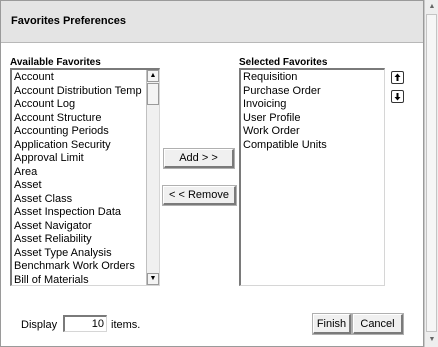  Describe the element at coordinates (86, 213) in the screenshot. I see `list-item: Asset Inspection Data` at that location.